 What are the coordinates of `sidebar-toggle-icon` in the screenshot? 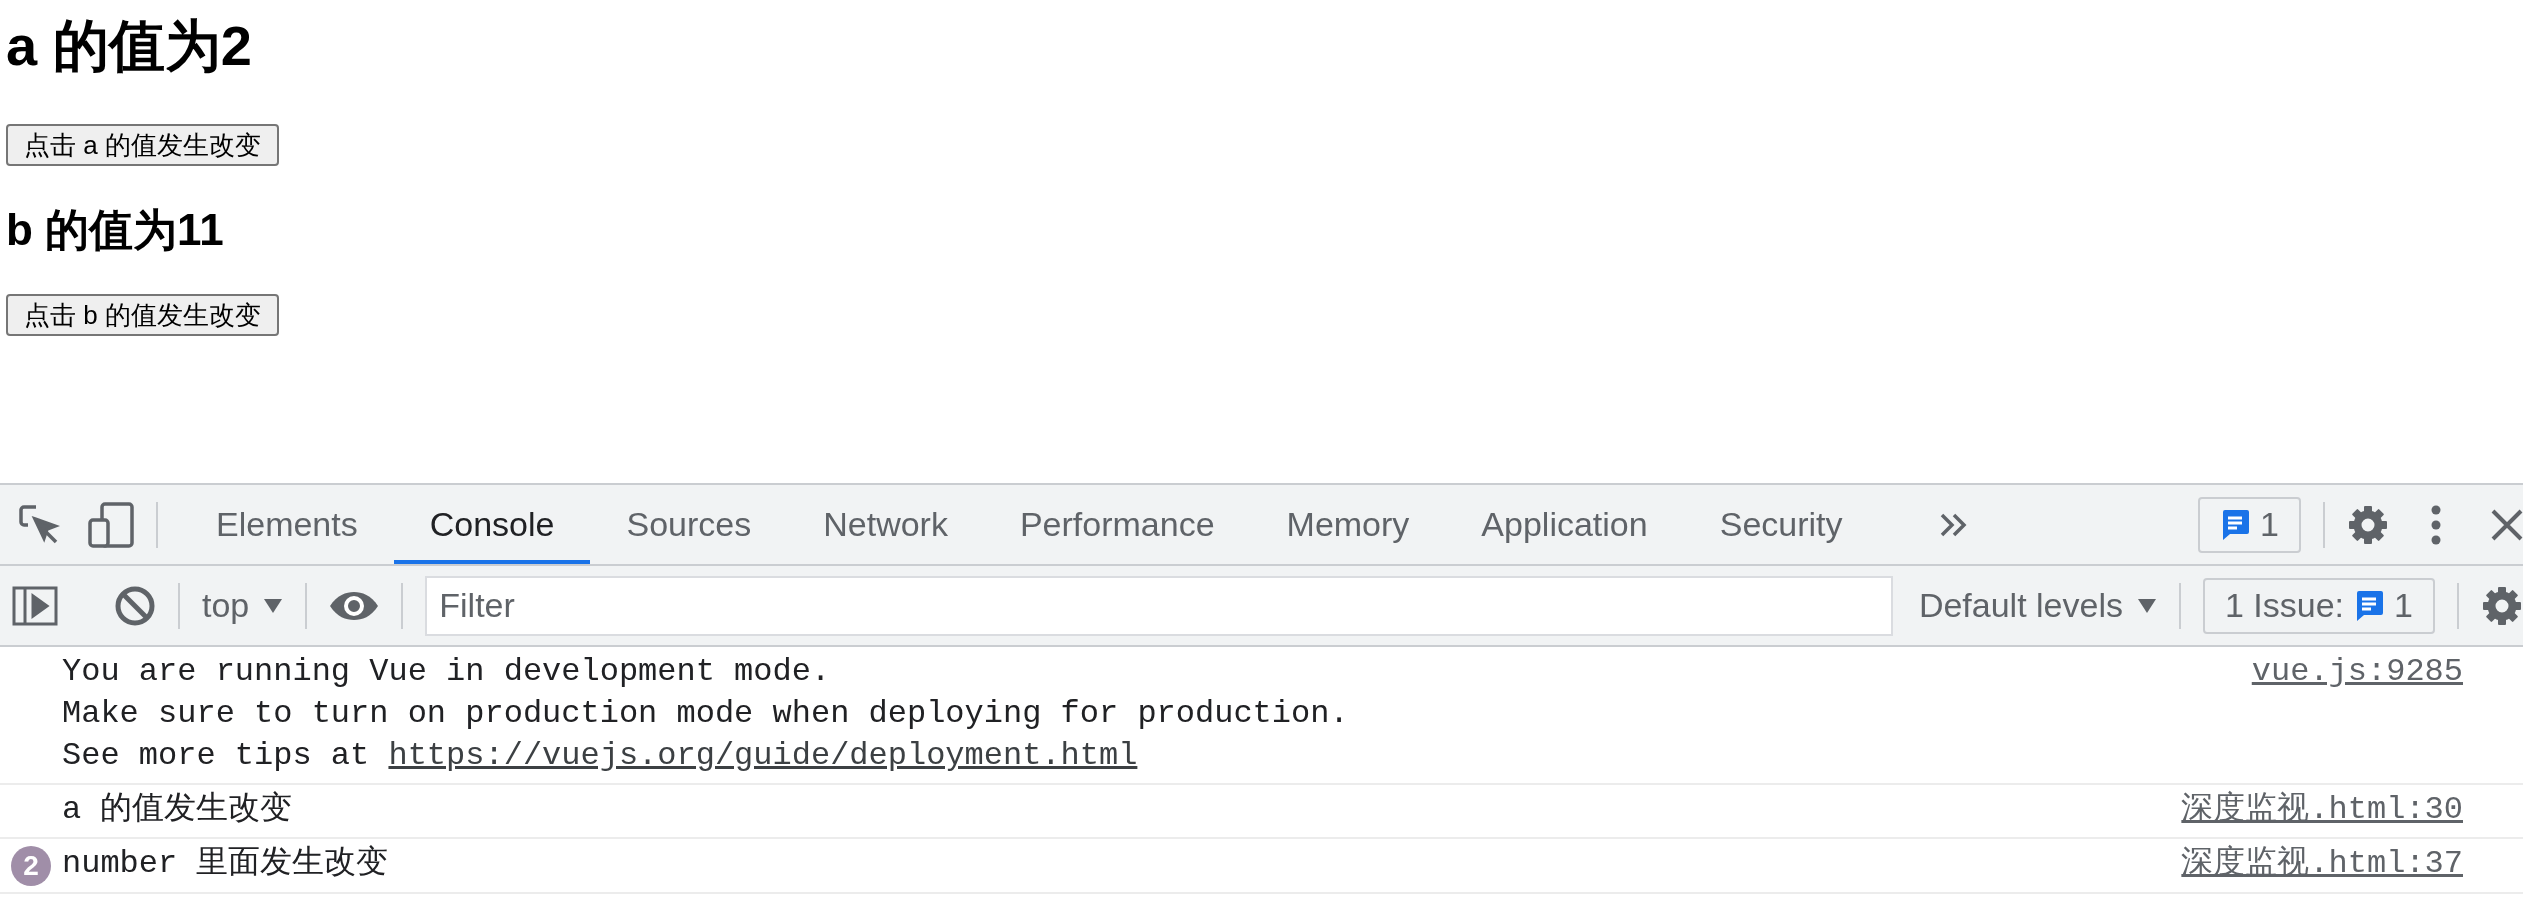 It's located at (35, 605).